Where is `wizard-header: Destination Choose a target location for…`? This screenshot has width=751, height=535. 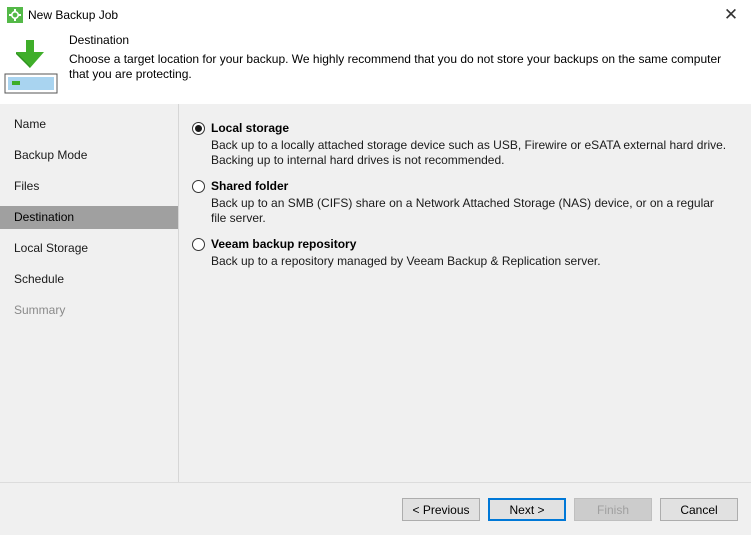
wizard-header: Destination Choose a target location for… is located at coordinates (375, 67).